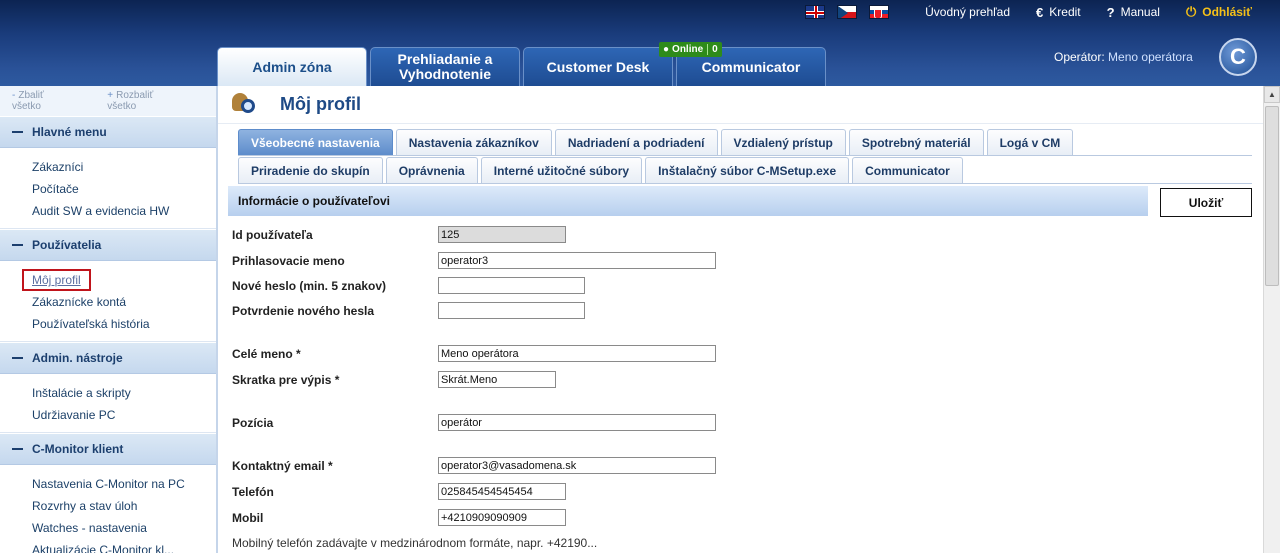  Describe the element at coordinates (309, 285) in the screenshot. I see `new-password-label: Nové heslo (min. 5 znakov)` at that location.